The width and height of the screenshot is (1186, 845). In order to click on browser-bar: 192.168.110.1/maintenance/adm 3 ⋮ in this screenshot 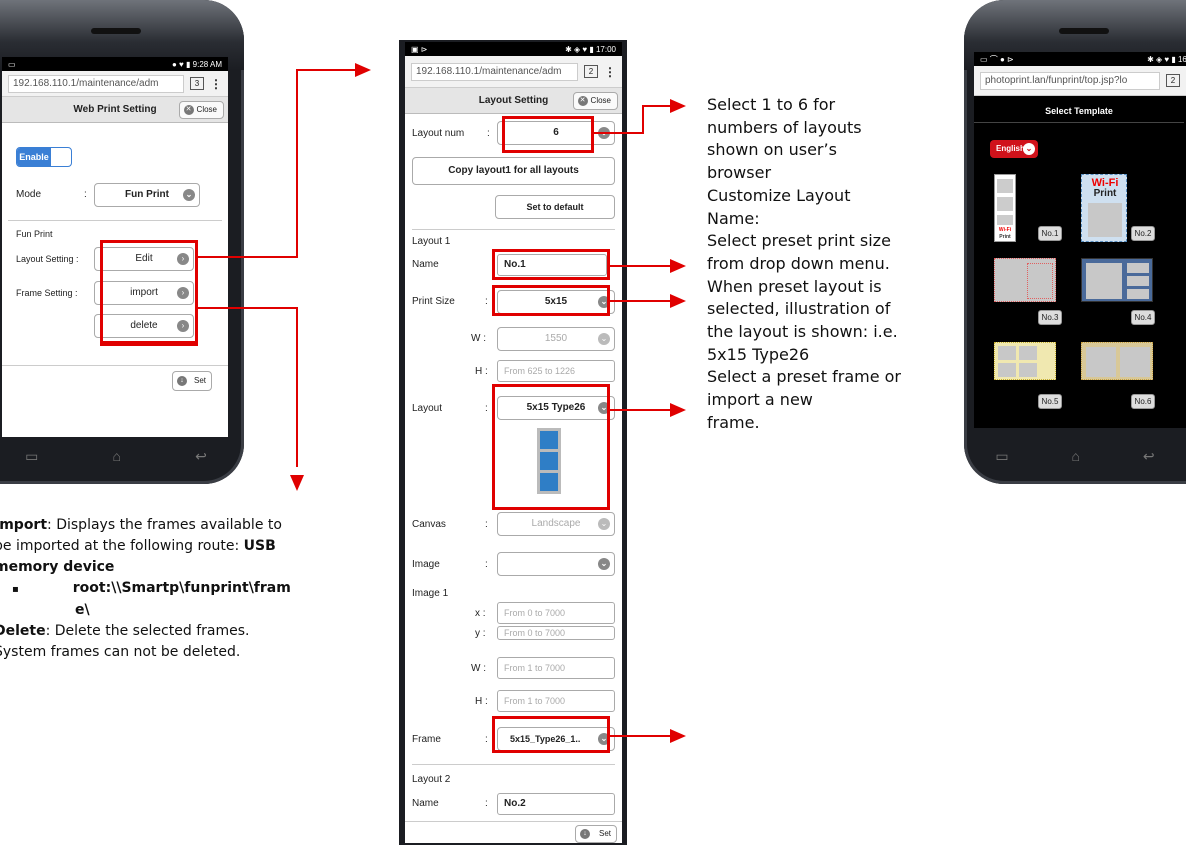, I will do `click(115, 84)`.